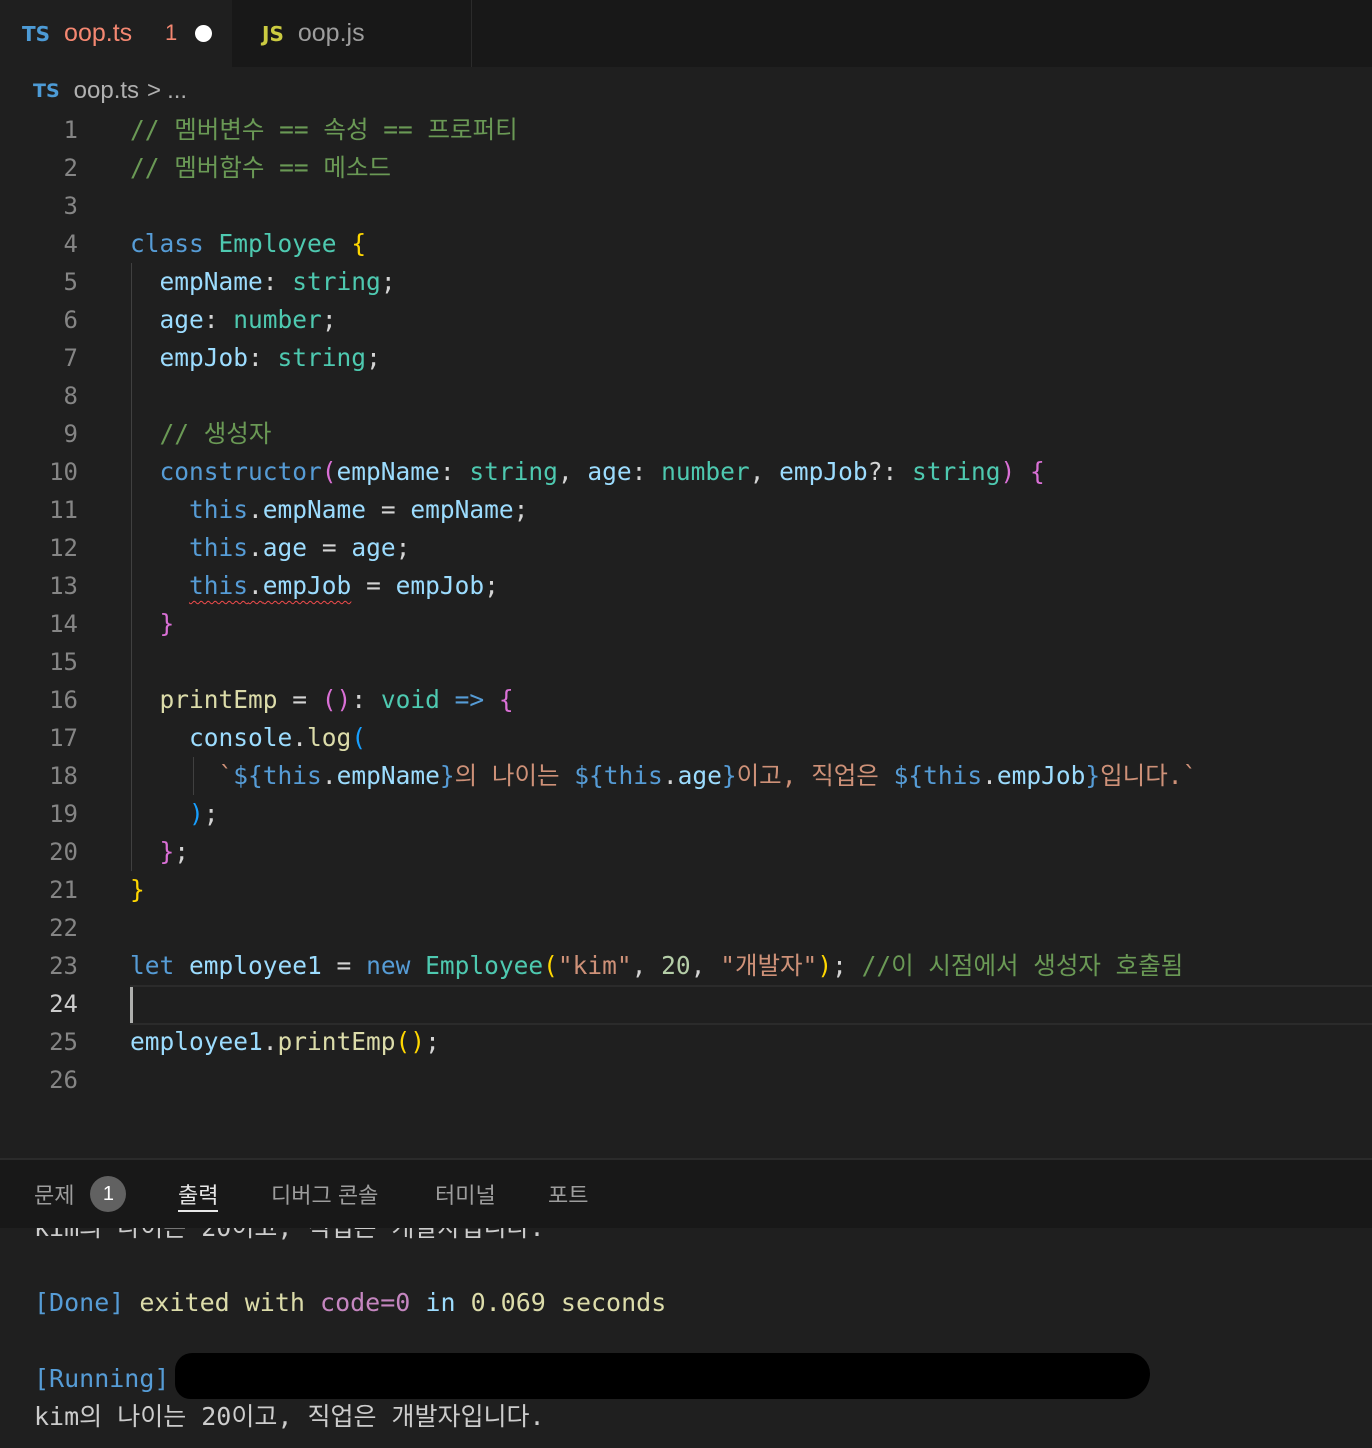 The image size is (1372, 1448). What do you see at coordinates (270, 357) in the screenshot?
I see `code-line: empJob: string;` at bounding box center [270, 357].